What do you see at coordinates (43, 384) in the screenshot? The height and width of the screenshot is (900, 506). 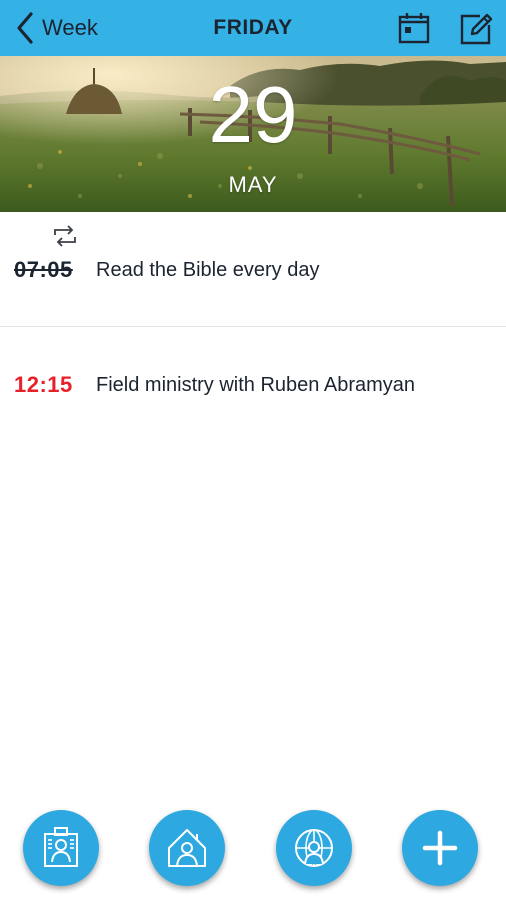 I see `event-time: 12:15` at bounding box center [43, 384].